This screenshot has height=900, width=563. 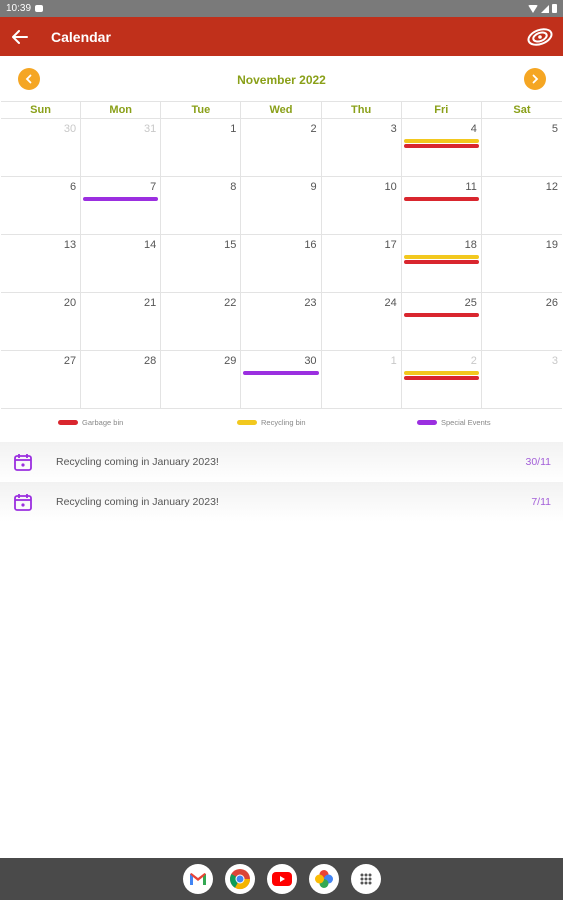 I want to click on status-bar: 10:39, so click(x=281, y=8).